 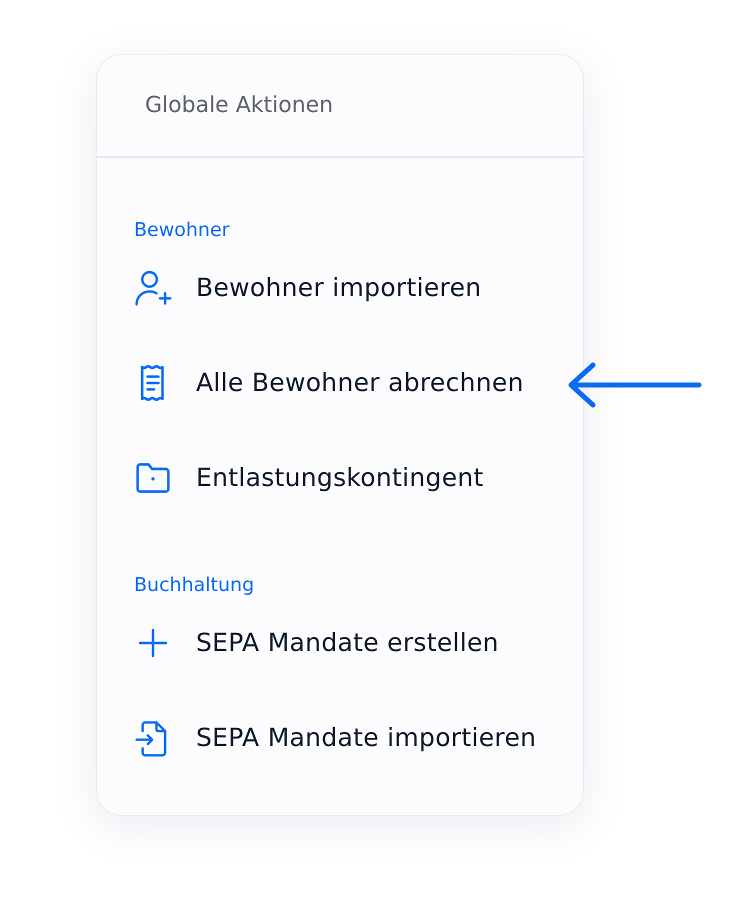 I want to click on card-title: Globale Aktionen, so click(x=239, y=105).